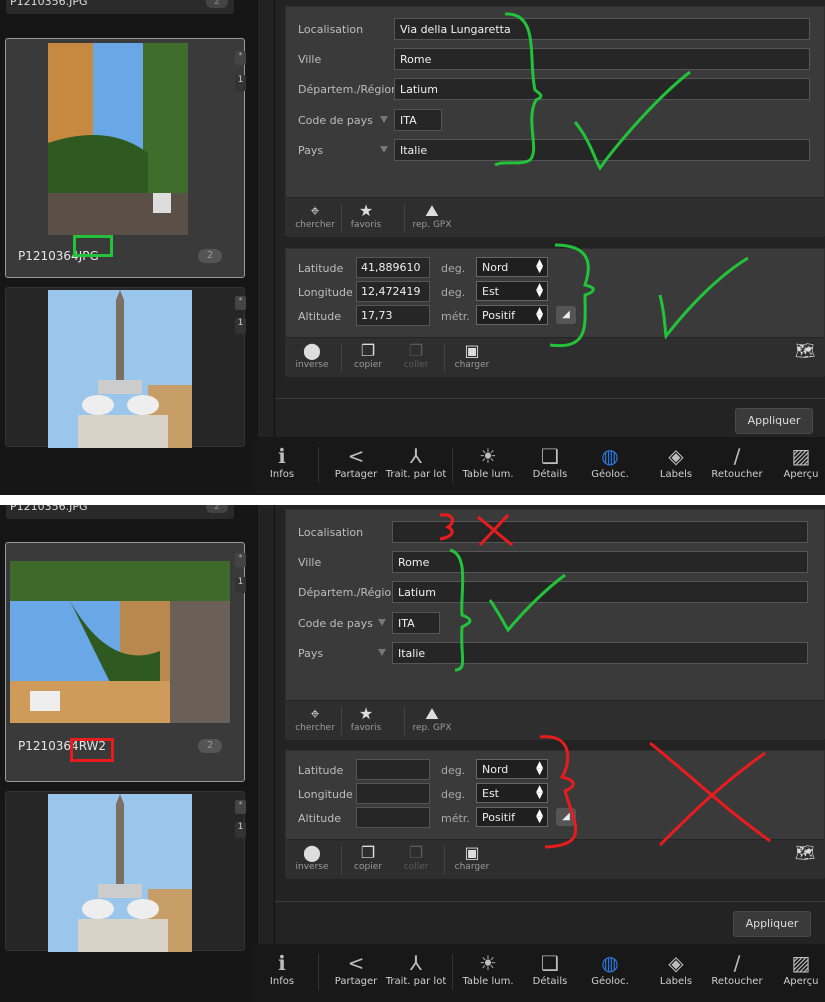 The width and height of the screenshot is (825, 1002). I want to click on prev-count-badge: 2, so click(217, 509).